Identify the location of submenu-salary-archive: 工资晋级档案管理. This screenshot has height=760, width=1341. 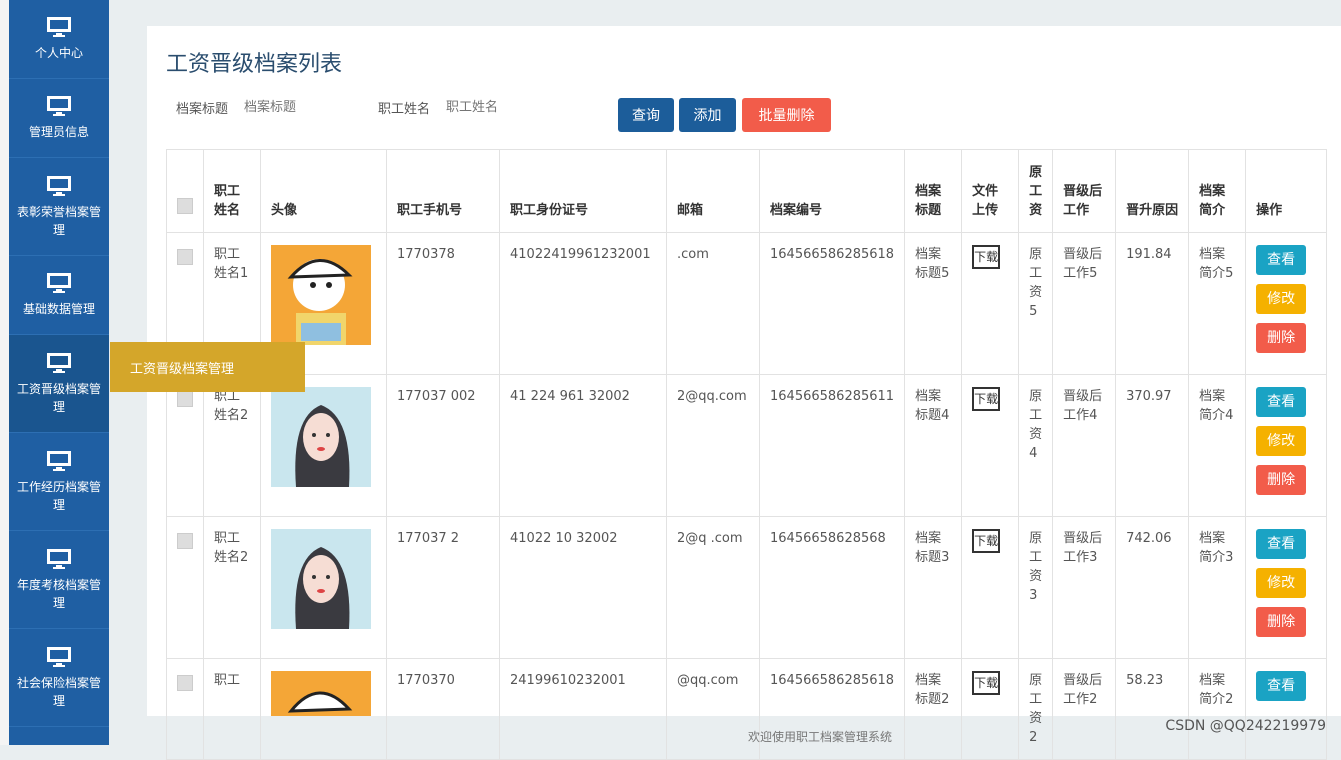
(207, 367).